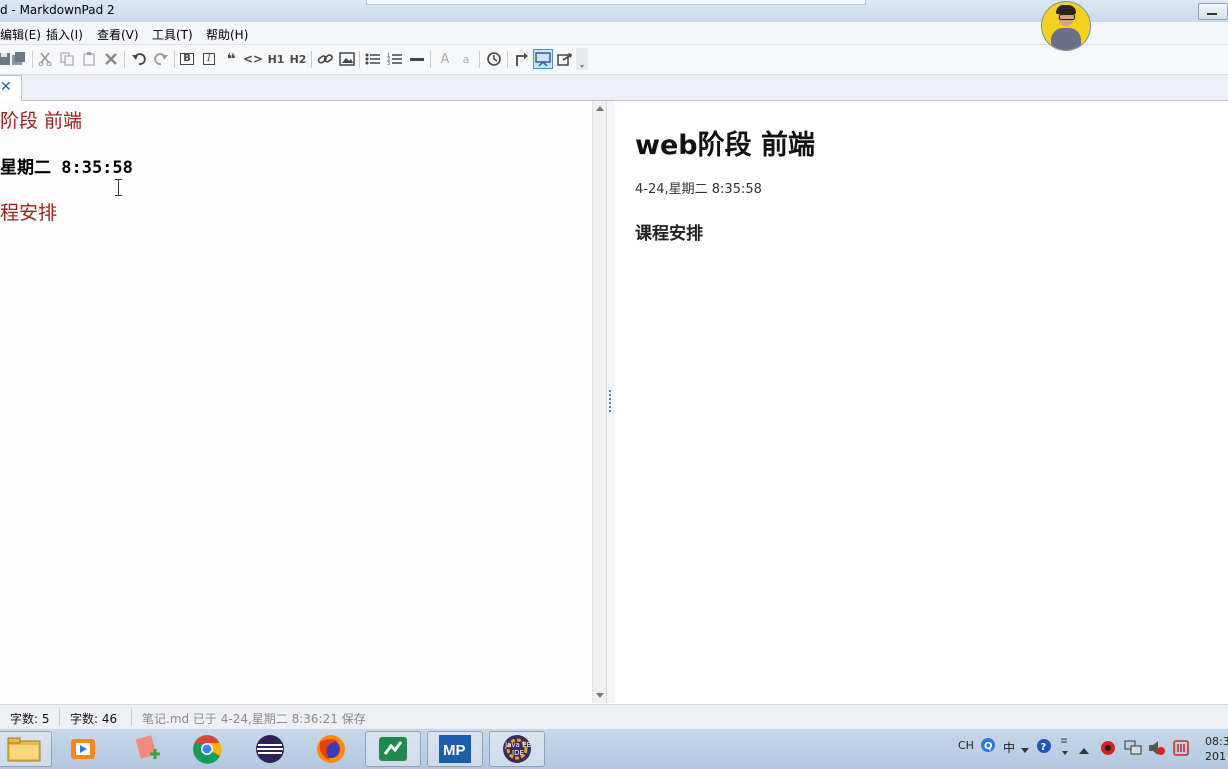 The image size is (1228, 769). I want to click on taskbar-eclipse, so click(270, 749).